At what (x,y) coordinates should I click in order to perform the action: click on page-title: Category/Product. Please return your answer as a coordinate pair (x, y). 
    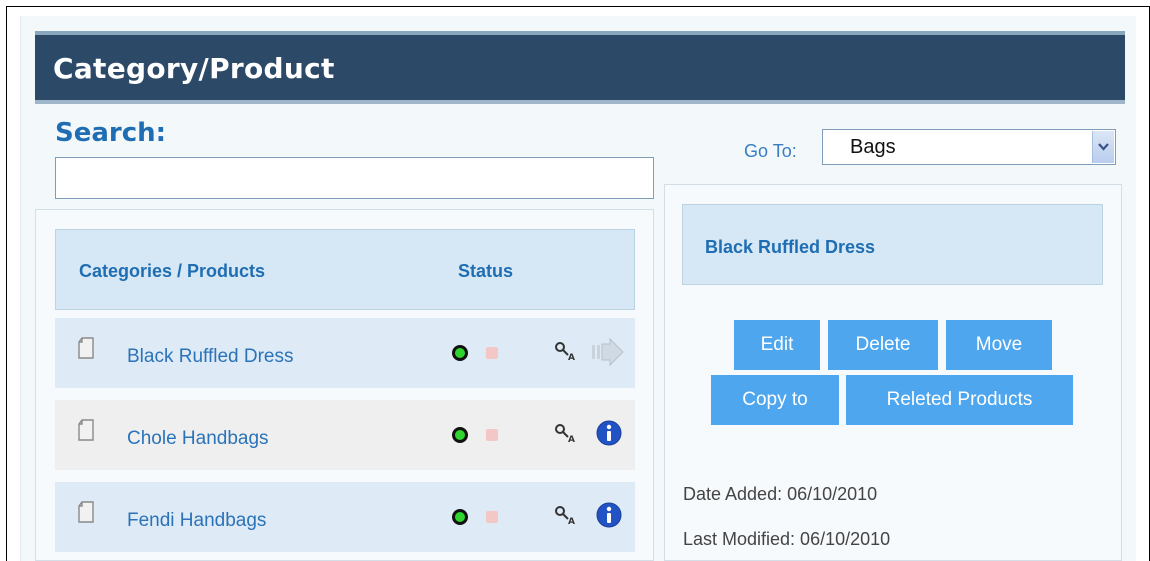
    Looking at the image, I should click on (194, 68).